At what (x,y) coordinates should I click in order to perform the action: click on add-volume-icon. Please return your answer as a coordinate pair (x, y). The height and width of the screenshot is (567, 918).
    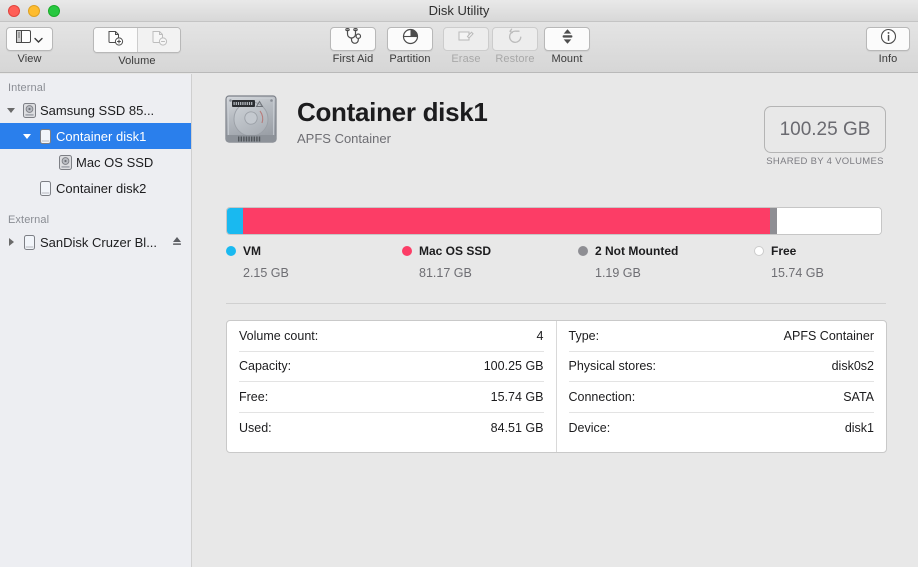
    Looking at the image, I should click on (115, 40).